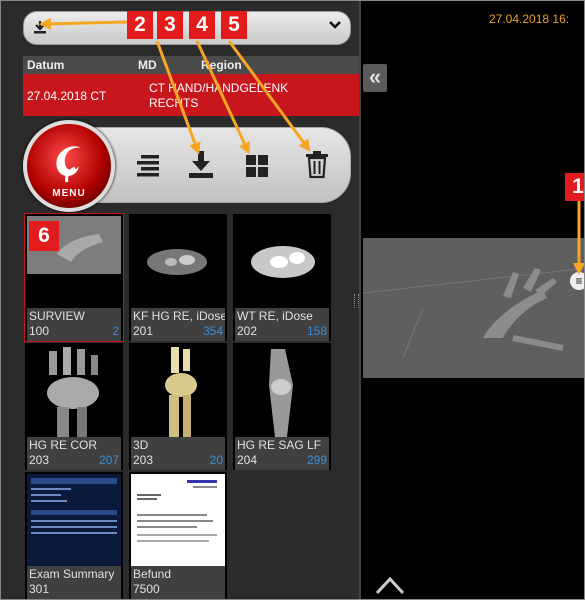 The height and width of the screenshot is (600, 585). I want to click on series-name: HG RE SAG LF, so click(279, 445).